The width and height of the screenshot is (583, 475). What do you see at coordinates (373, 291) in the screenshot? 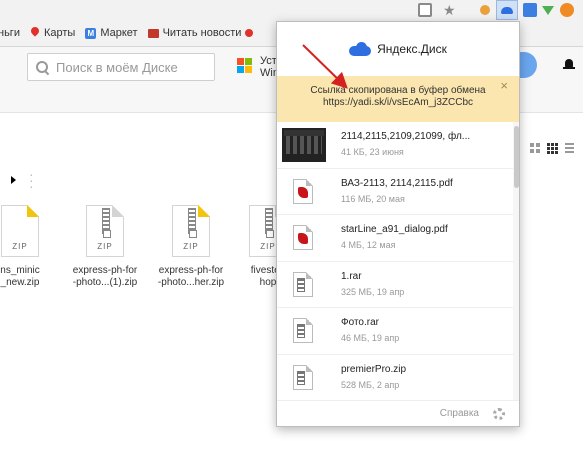
I see `file-meta: 325 МБ, 19 апр` at bounding box center [373, 291].